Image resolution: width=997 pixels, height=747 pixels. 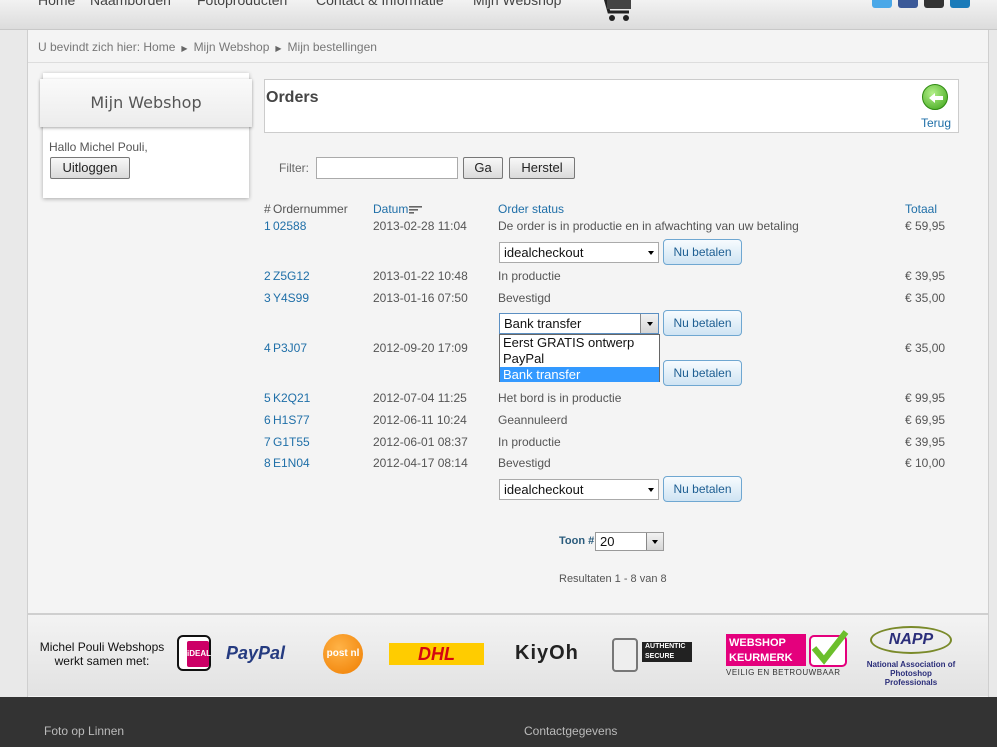 What do you see at coordinates (416, 210) in the screenshot?
I see `sort-desc-icon` at bounding box center [416, 210].